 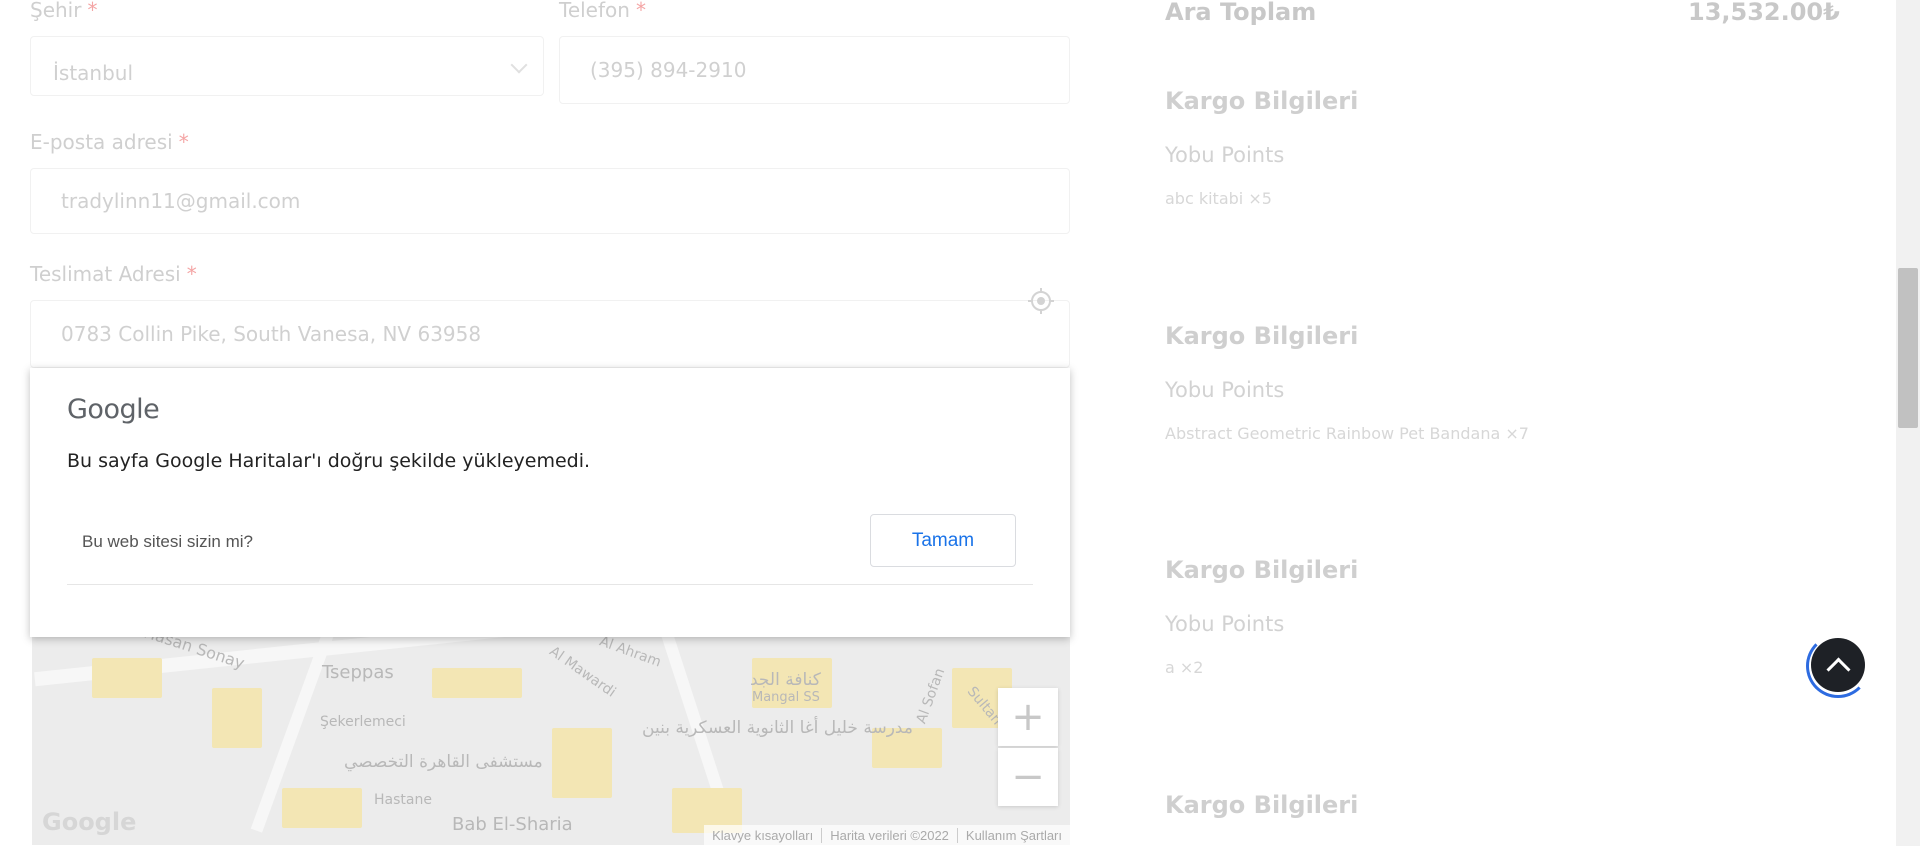 What do you see at coordinates (1838, 669) in the screenshot?
I see `arrow-up-icon` at bounding box center [1838, 669].